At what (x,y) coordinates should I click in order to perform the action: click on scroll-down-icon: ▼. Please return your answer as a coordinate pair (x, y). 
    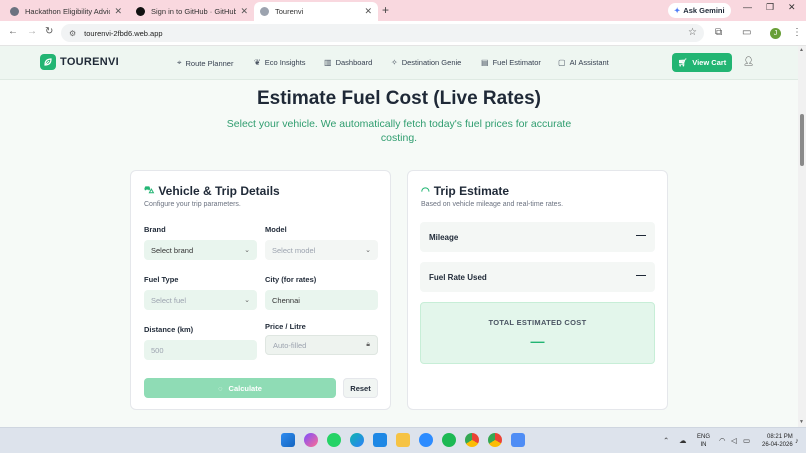
    Looking at the image, I should click on (801, 422).